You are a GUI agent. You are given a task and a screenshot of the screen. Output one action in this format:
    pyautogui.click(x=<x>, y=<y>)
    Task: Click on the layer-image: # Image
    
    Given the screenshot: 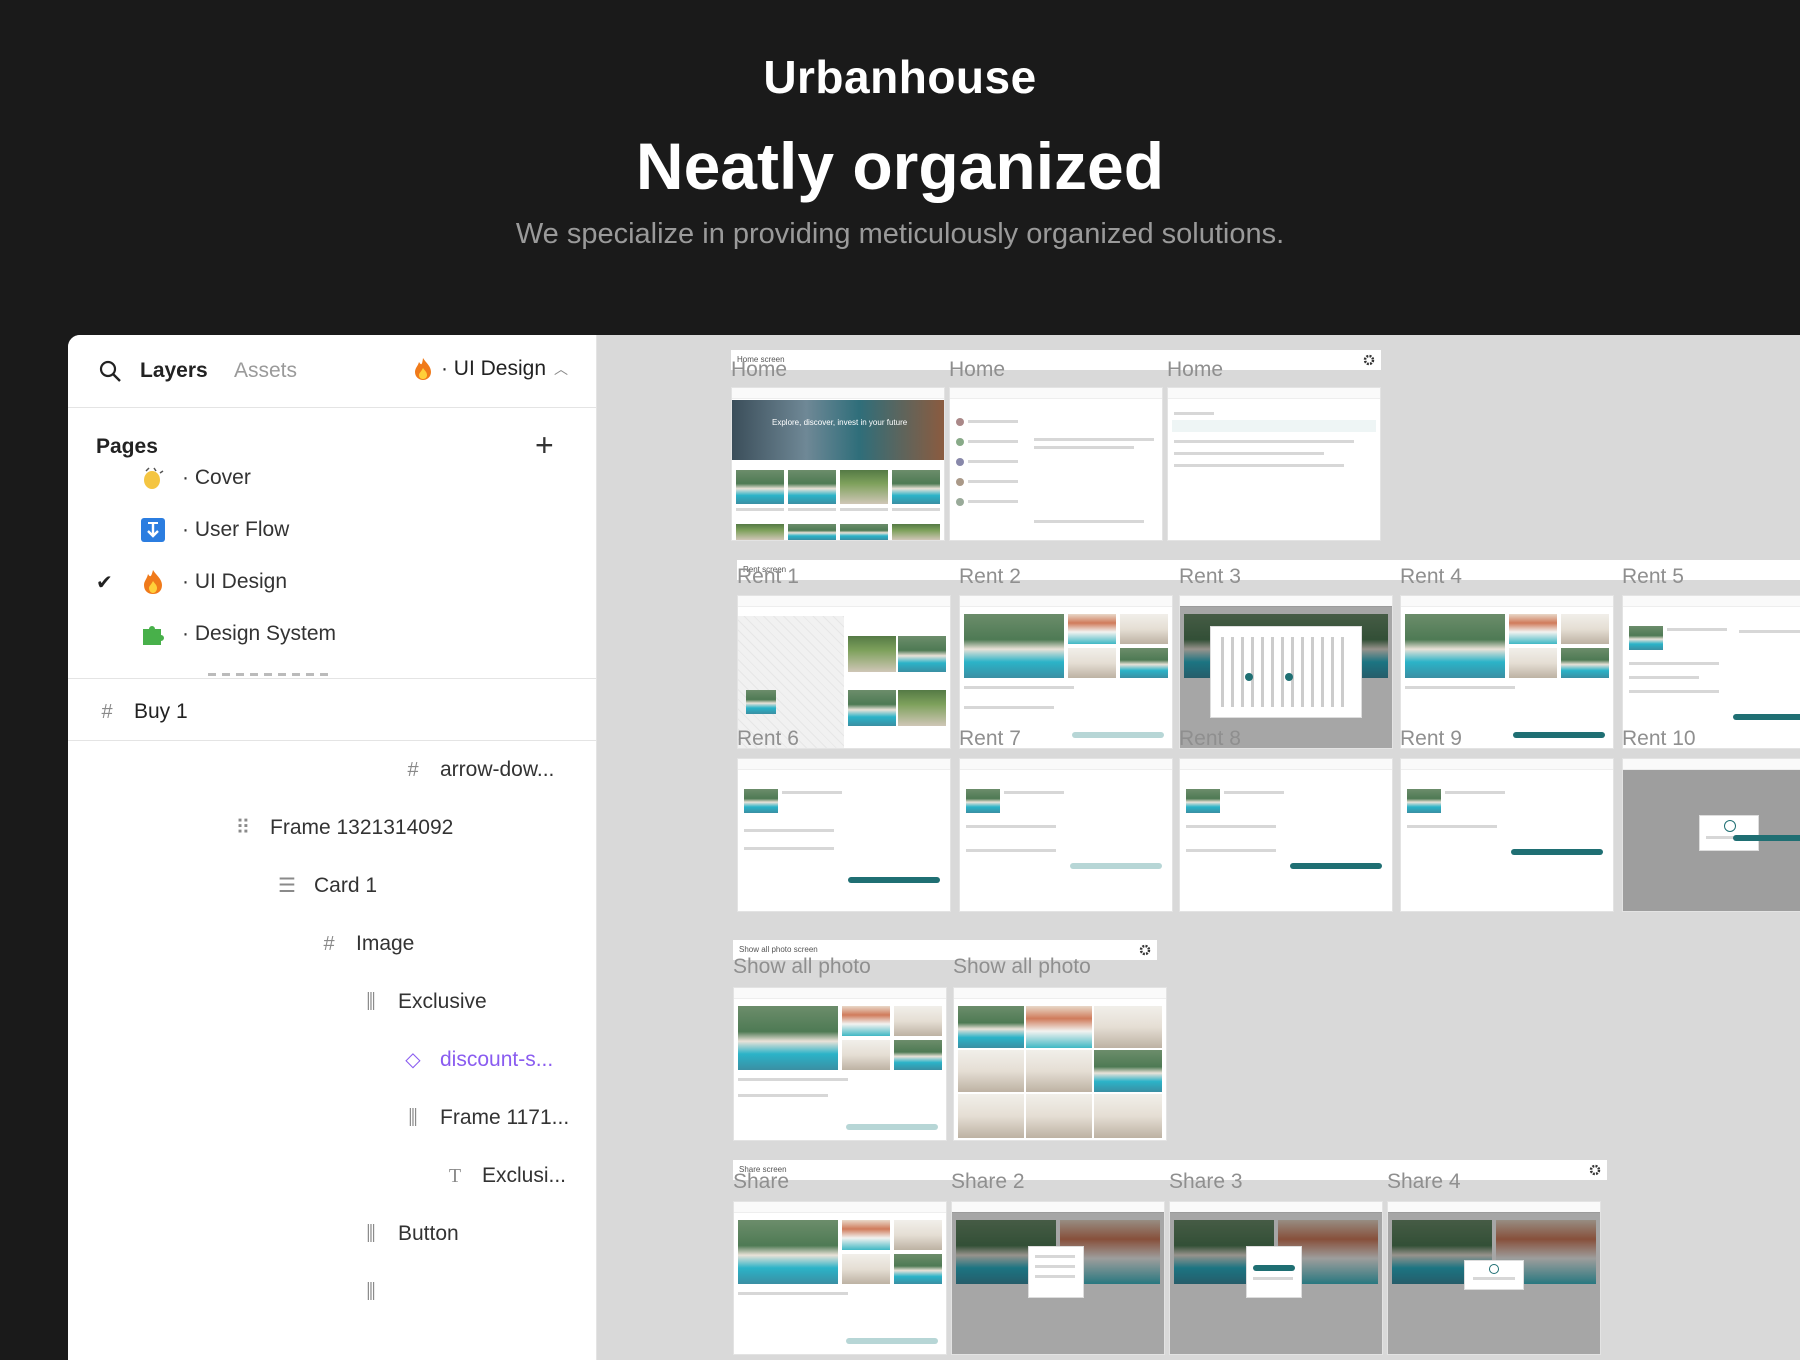 What is the action you would take?
    pyautogui.click(x=366, y=944)
    